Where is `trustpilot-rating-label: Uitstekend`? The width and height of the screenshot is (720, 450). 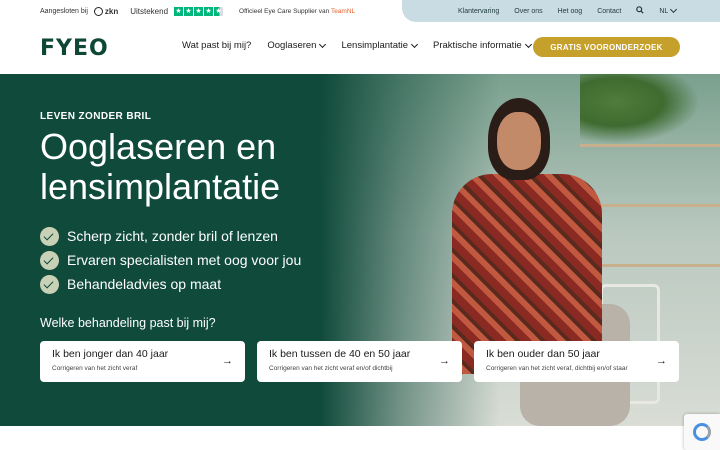
trustpilot-rating-label: Uitstekend is located at coordinates (149, 11).